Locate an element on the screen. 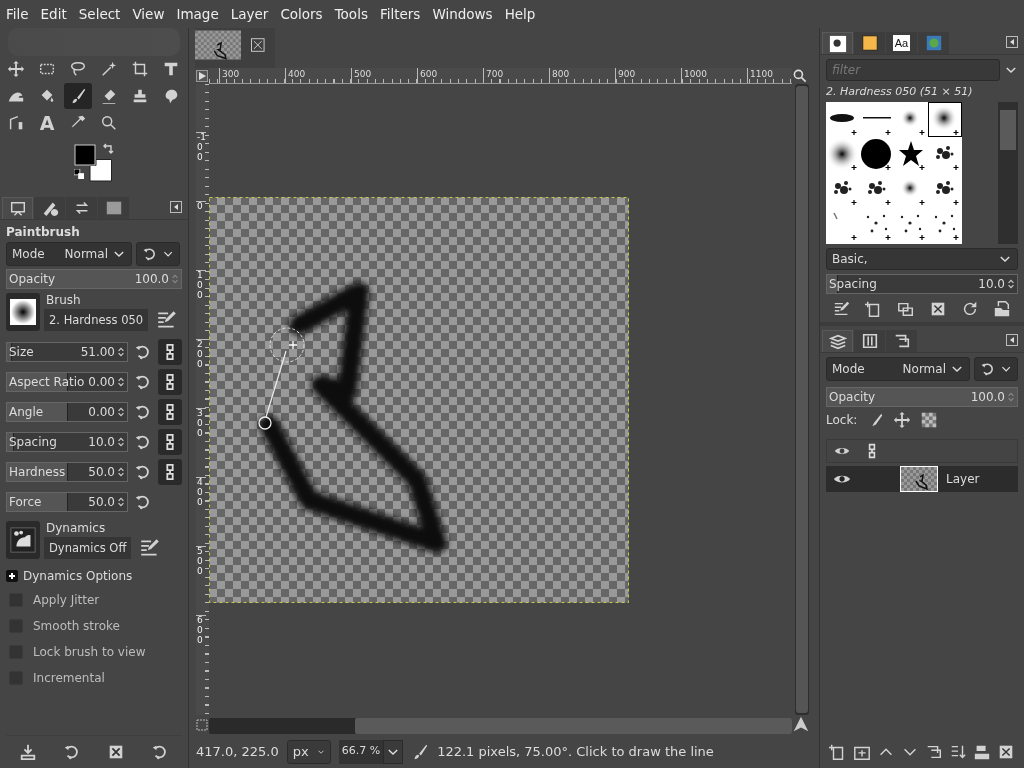 This screenshot has width=1024, height=768. slider-value: 50.0 is located at coordinates (101, 472).